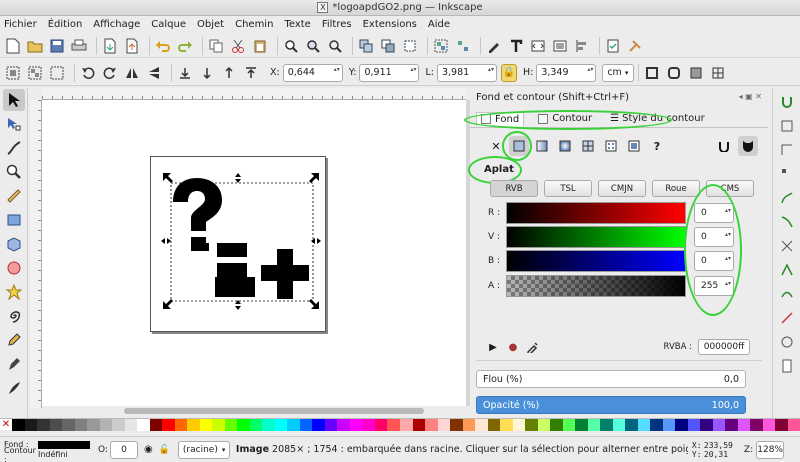 The height and width of the screenshot is (462, 800). What do you see at coordinates (674, 73) in the screenshot?
I see `scale-corners-icon` at bounding box center [674, 73].